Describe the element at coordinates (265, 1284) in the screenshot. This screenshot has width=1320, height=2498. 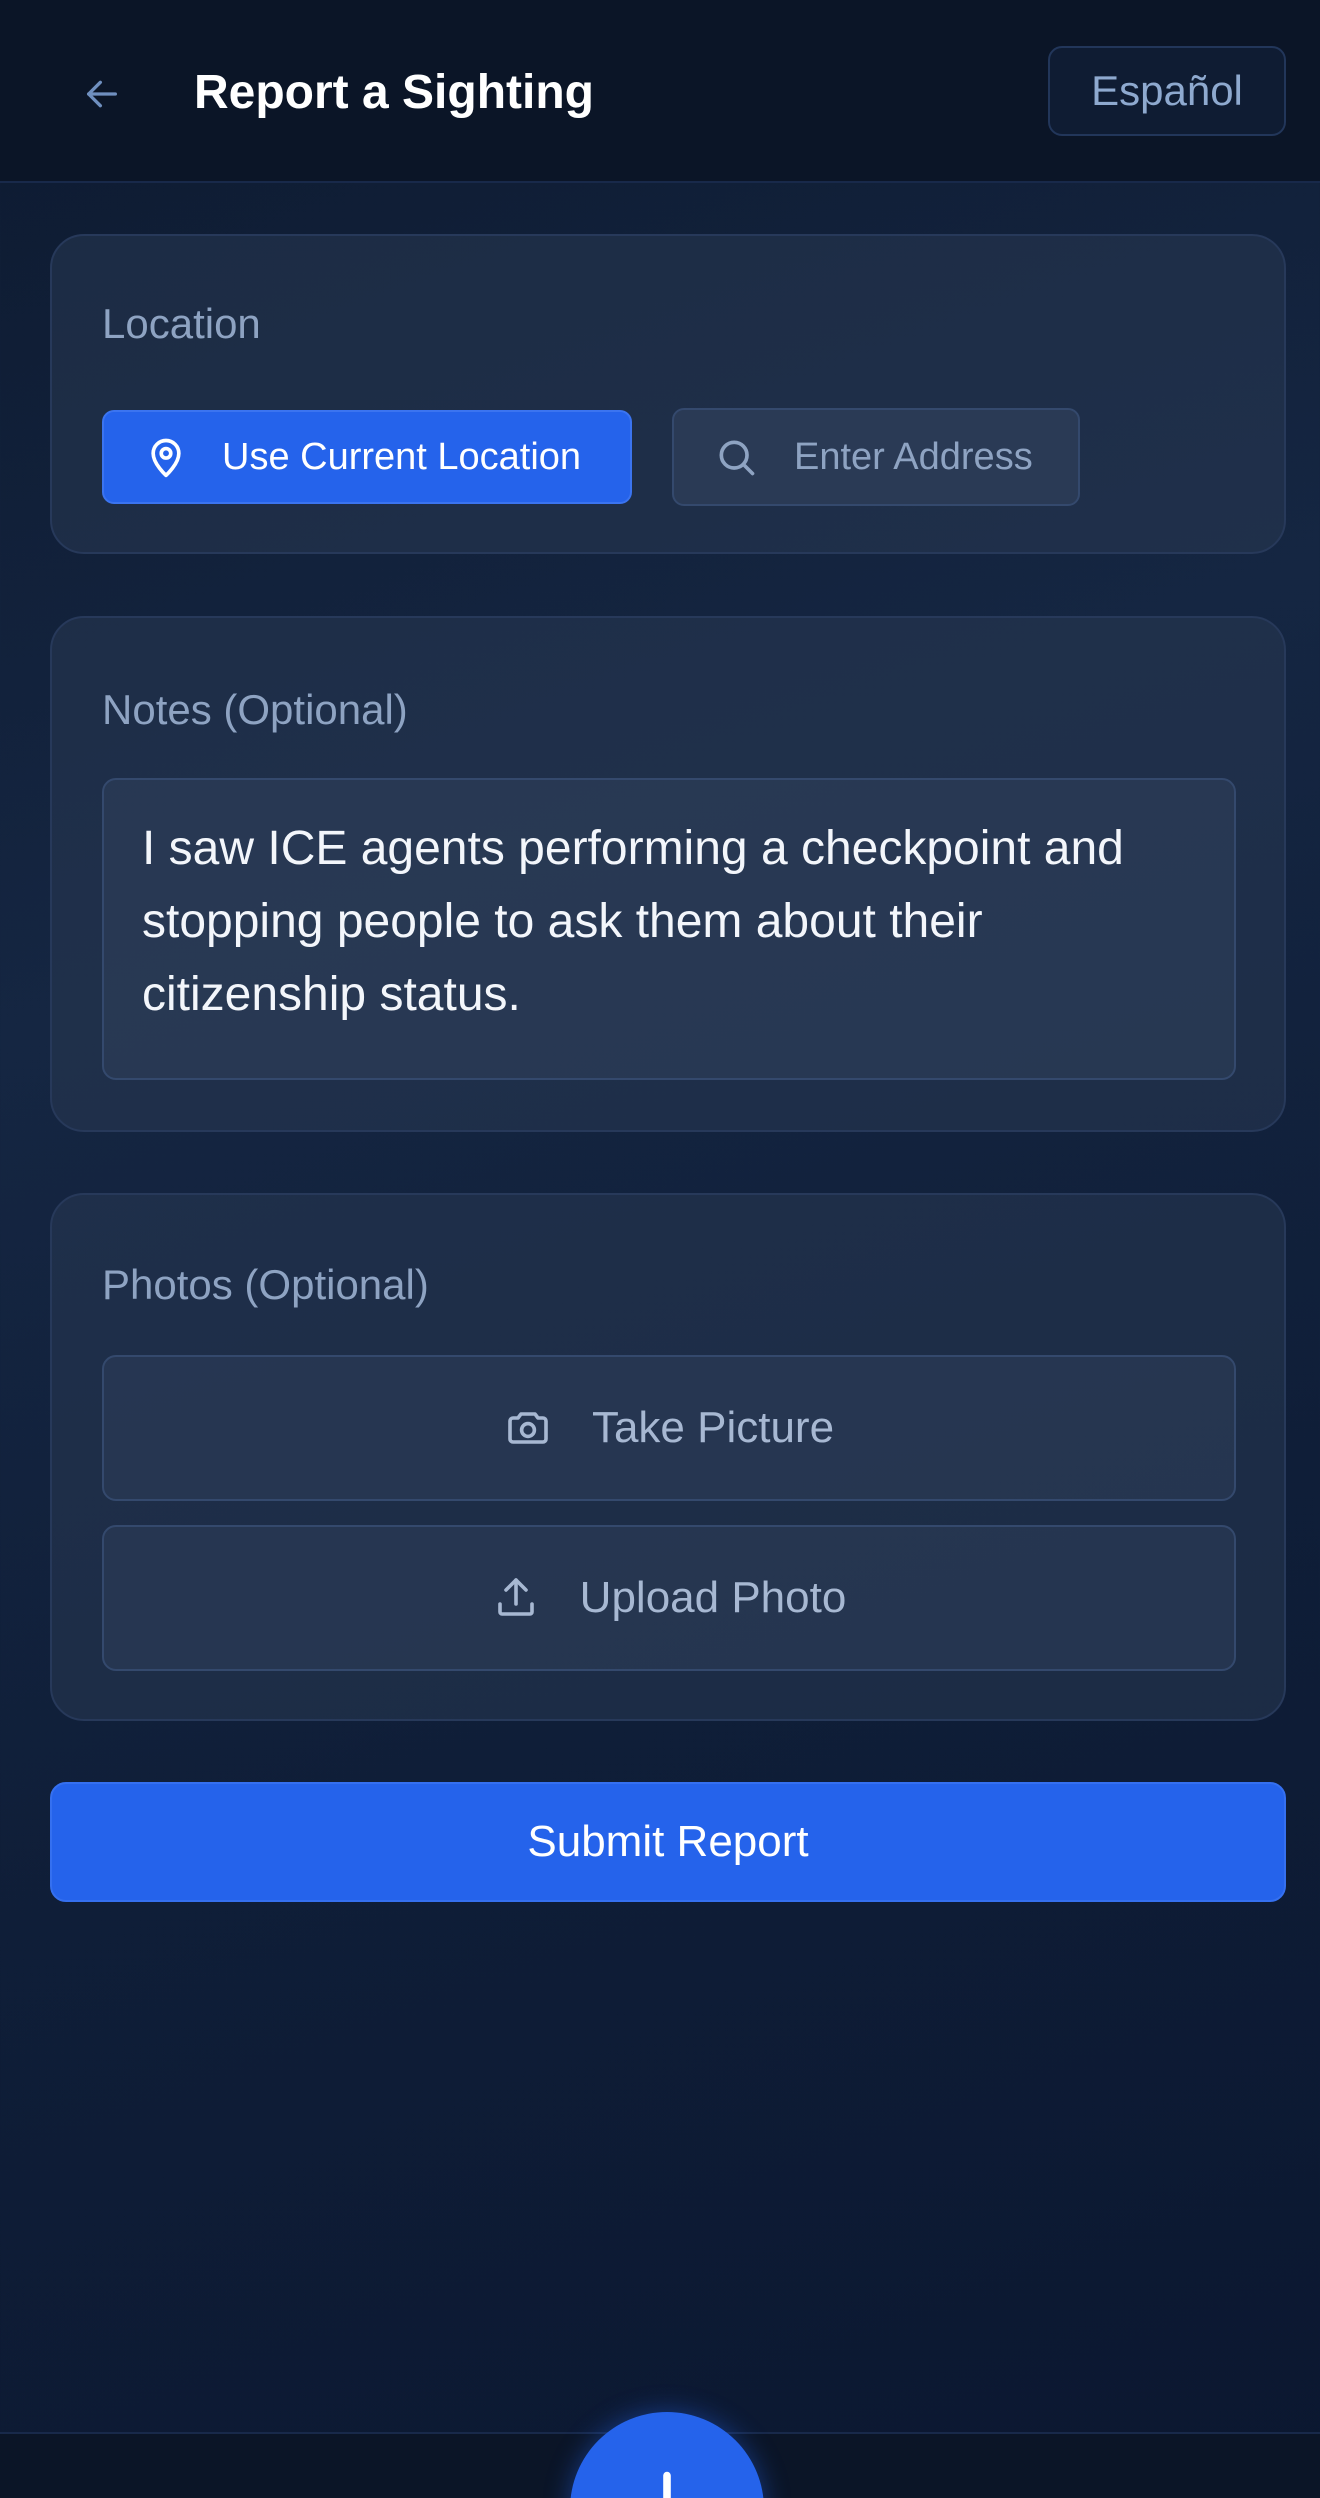
I see `photos-label: Photos (Optional)` at that location.